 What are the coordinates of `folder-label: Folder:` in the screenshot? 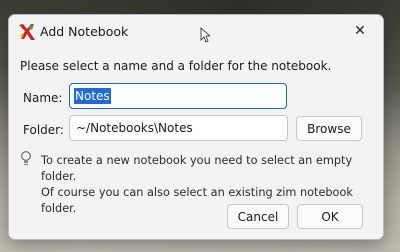 It's located at (43, 130).